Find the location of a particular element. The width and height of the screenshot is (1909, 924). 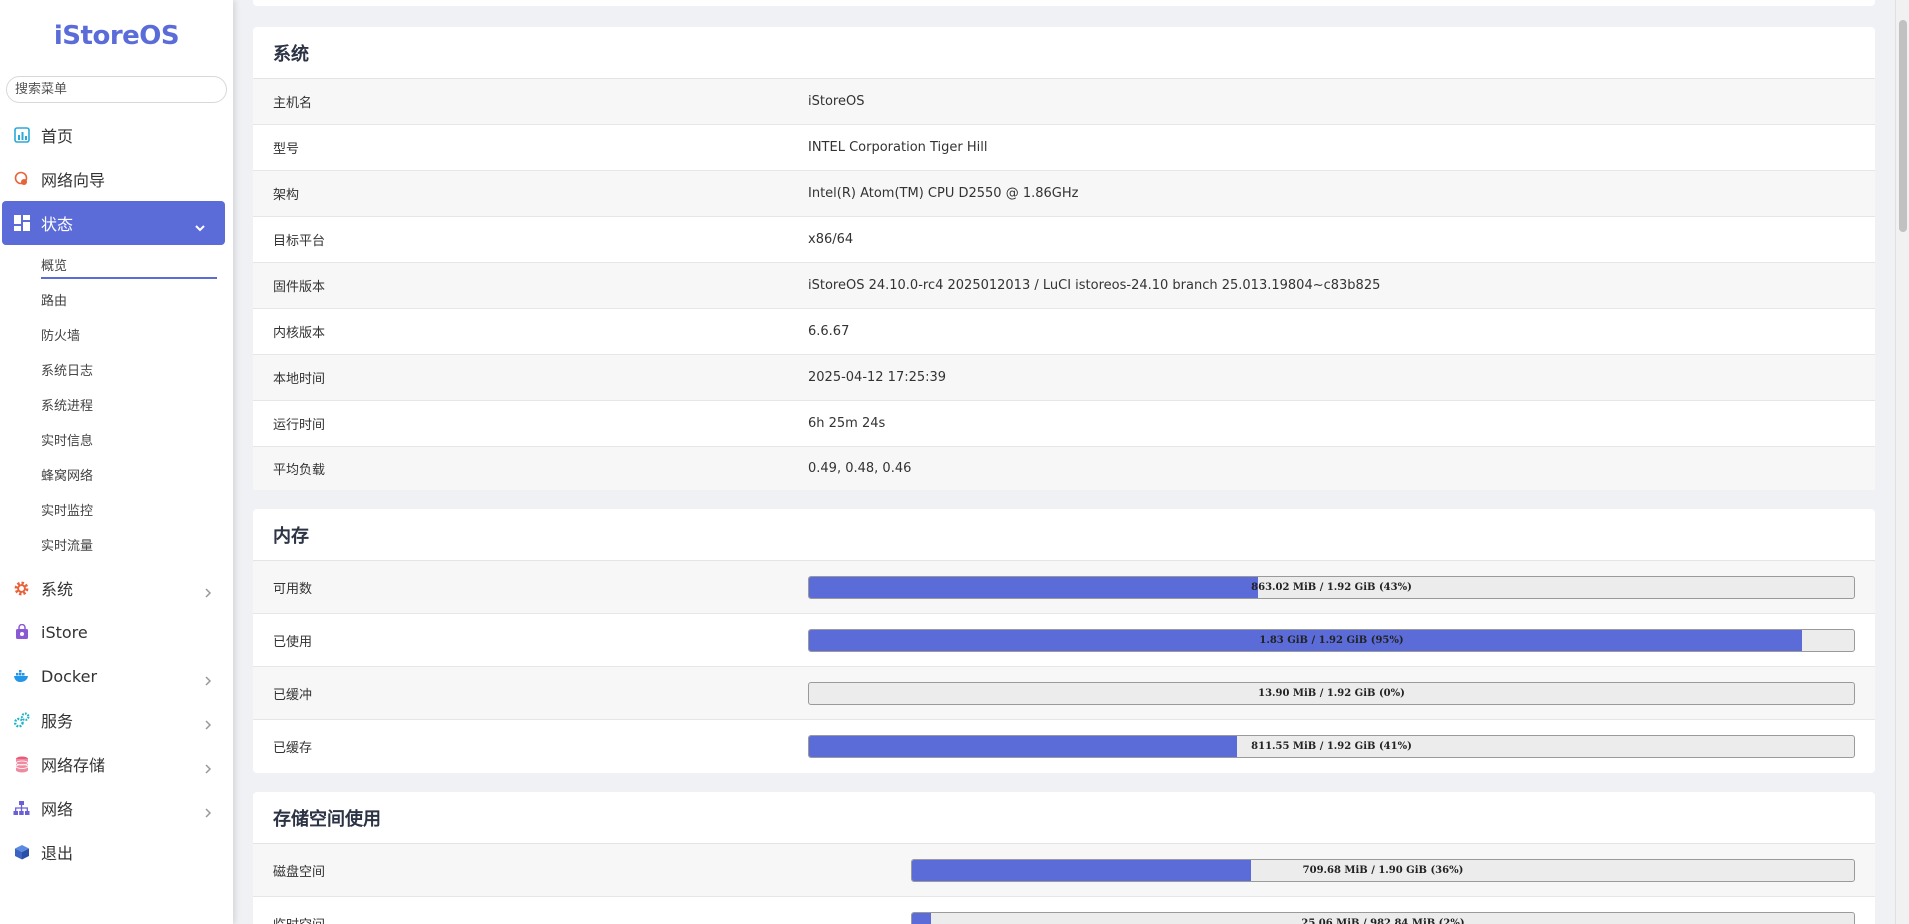

status-submenu: 概览 路由 防火墙 系统日志 系统进程 实时信息 蜂窝网络 实时监控 实时流量 is located at coordinates (116, 405).